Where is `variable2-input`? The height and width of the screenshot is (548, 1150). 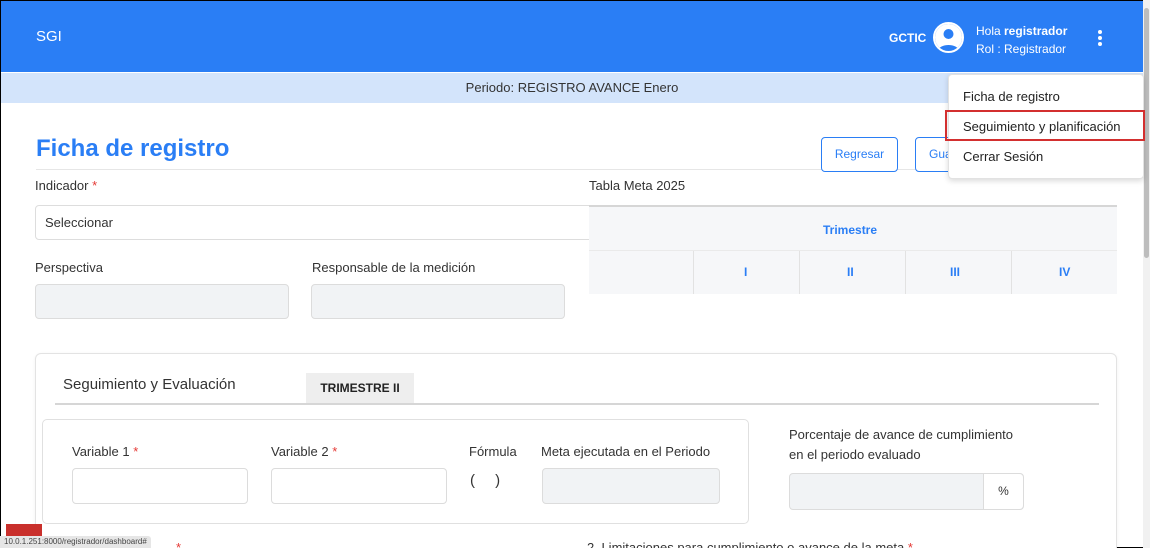
variable2-input is located at coordinates (359, 486).